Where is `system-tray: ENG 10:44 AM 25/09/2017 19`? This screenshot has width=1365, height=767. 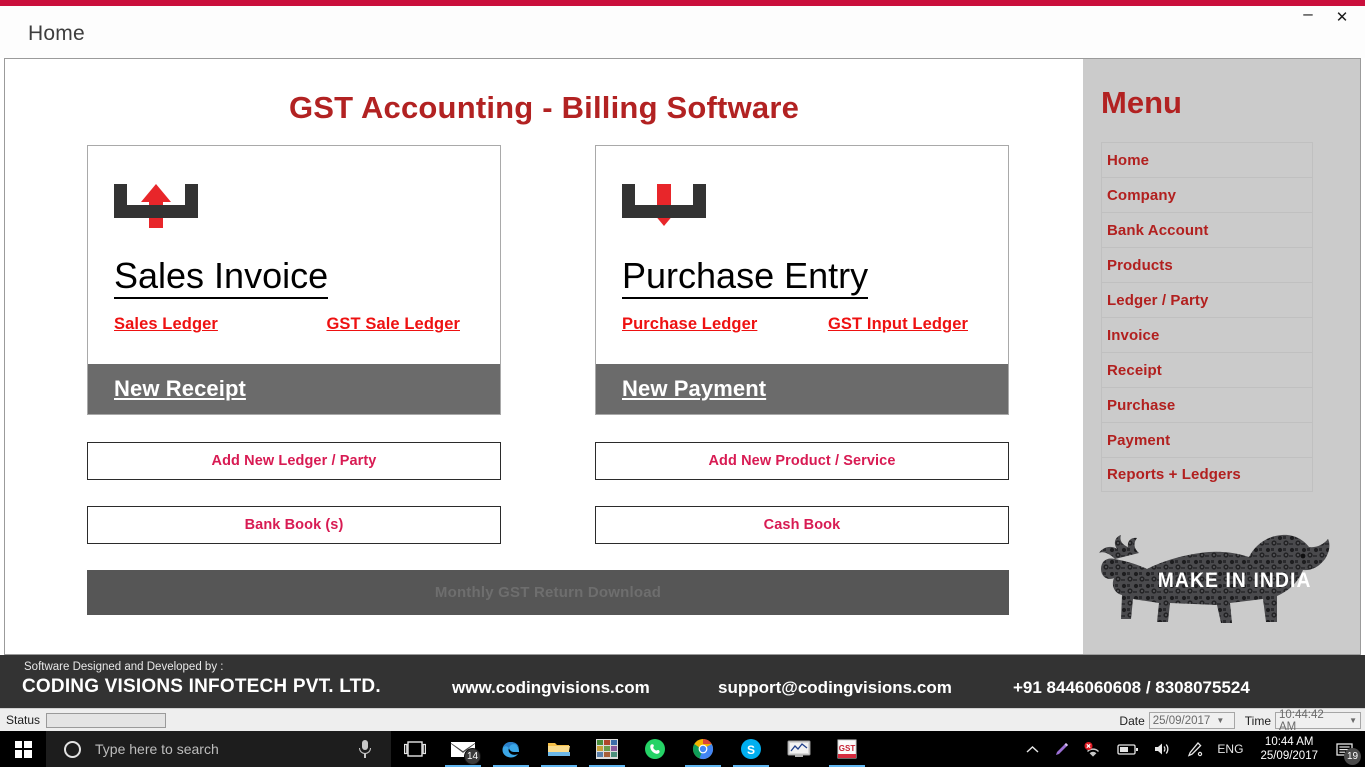
system-tray: ENG 10:44 AM 25/09/2017 19 is located at coordinates (1192, 749).